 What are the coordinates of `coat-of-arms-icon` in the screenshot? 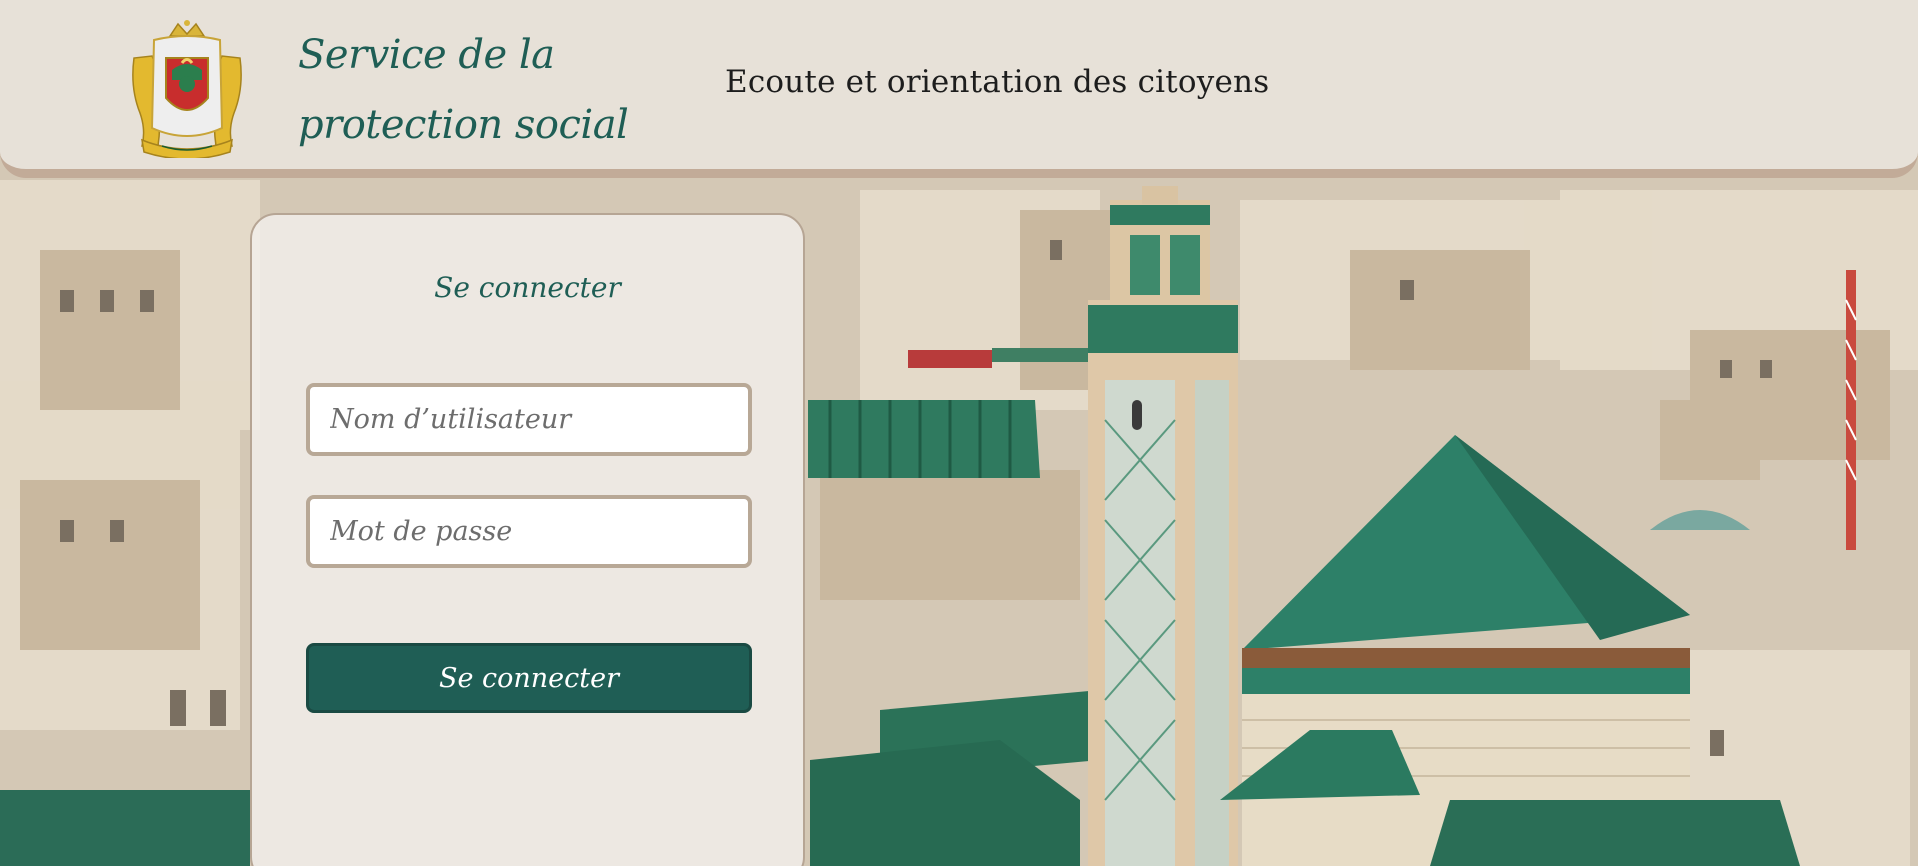 It's located at (187, 90).